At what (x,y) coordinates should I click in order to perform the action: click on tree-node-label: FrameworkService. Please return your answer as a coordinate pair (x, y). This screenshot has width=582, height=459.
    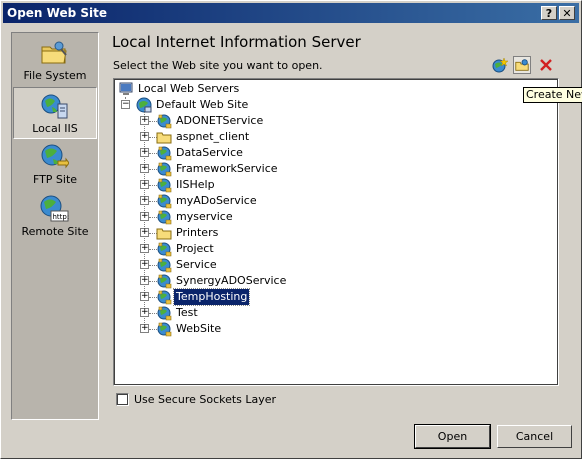
    Looking at the image, I should click on (227, 168).